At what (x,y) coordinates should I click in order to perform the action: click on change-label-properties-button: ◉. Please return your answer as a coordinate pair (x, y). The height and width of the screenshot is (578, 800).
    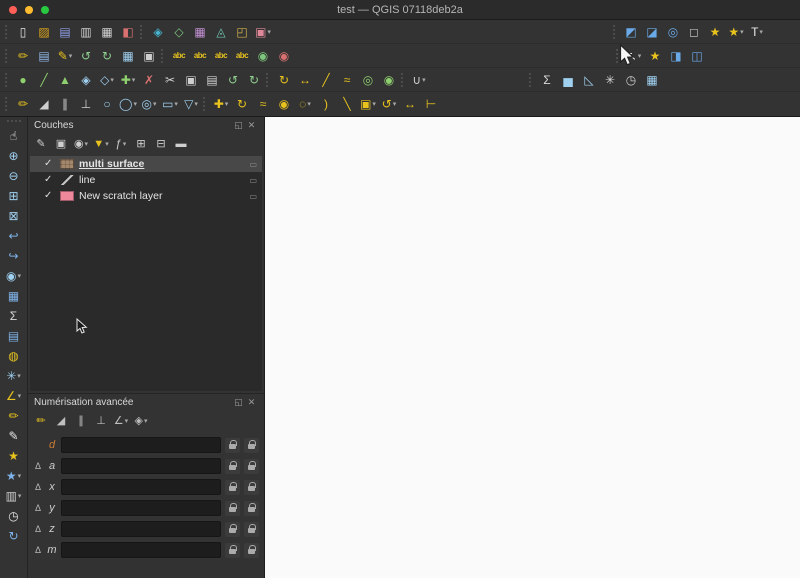
    Looking at the image, I should click on (284, 56).